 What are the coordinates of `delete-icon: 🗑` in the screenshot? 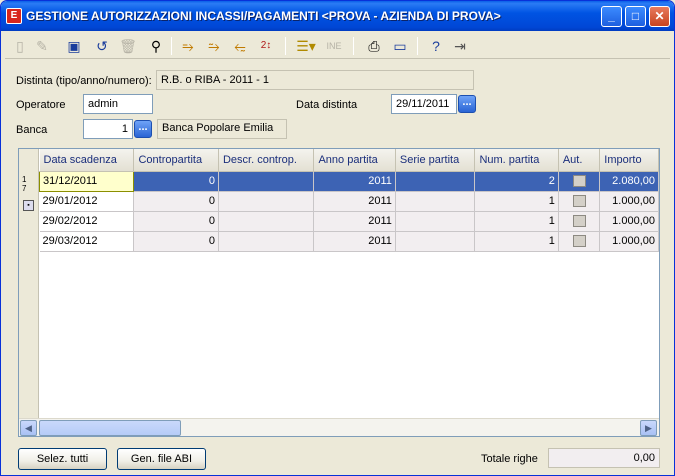 It's located at (128, 46).